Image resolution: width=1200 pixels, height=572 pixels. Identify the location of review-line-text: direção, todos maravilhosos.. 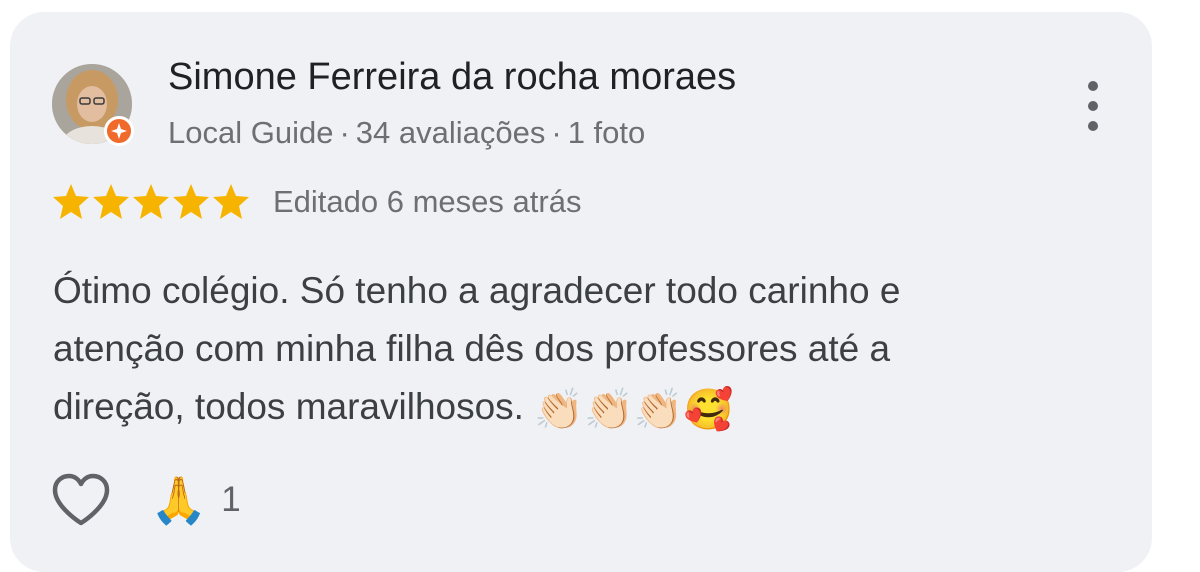
(288, 406).